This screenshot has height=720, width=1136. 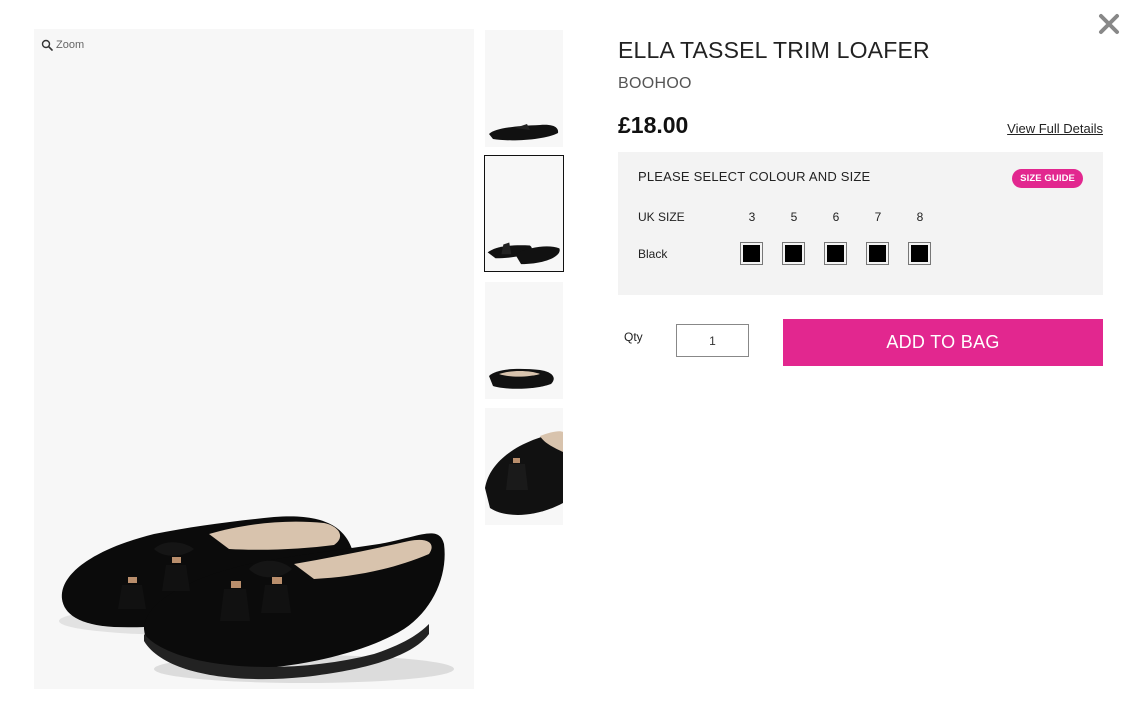 I want to click on qty-input, so click(x=712, y=340).